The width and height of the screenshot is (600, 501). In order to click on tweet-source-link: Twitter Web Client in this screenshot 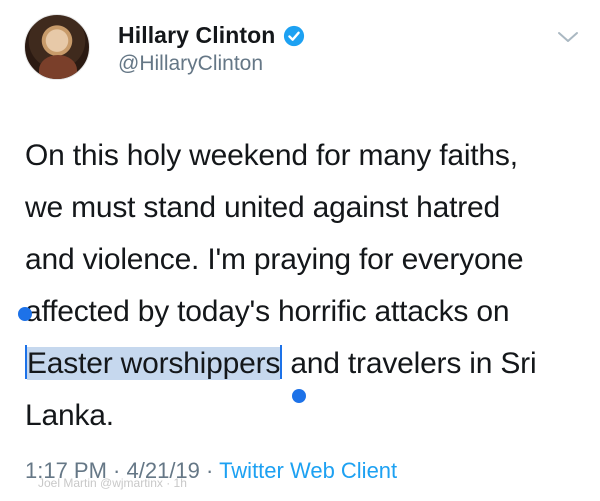, I will do `click(308, 470)`.